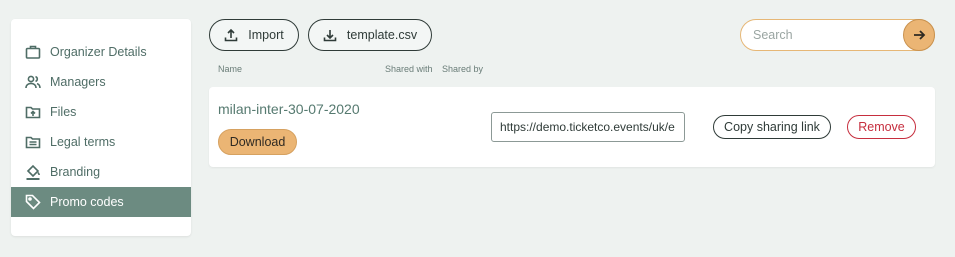  Describe the element at coordinates (87, 202) in the screenshot. I see `sidebar-item-label: Promo codes` at that location.